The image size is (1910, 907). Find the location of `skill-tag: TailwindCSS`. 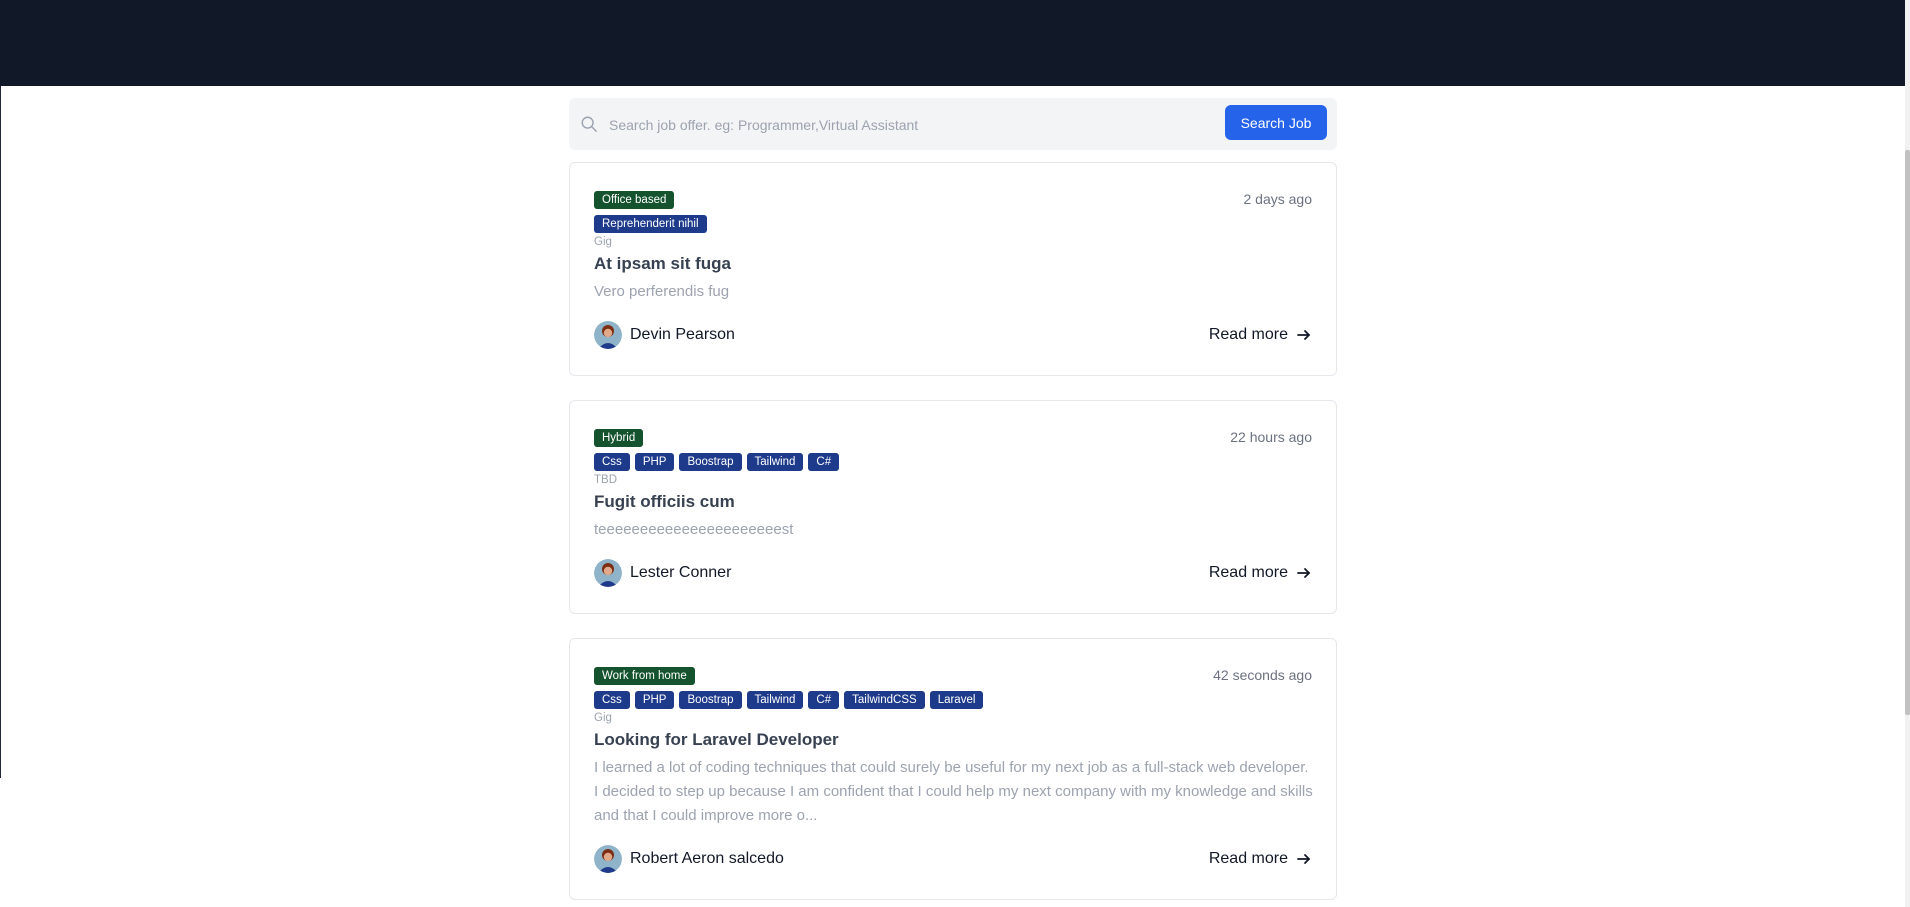

skill-tag: TailwindCSS is located at coordinates (884, 700).